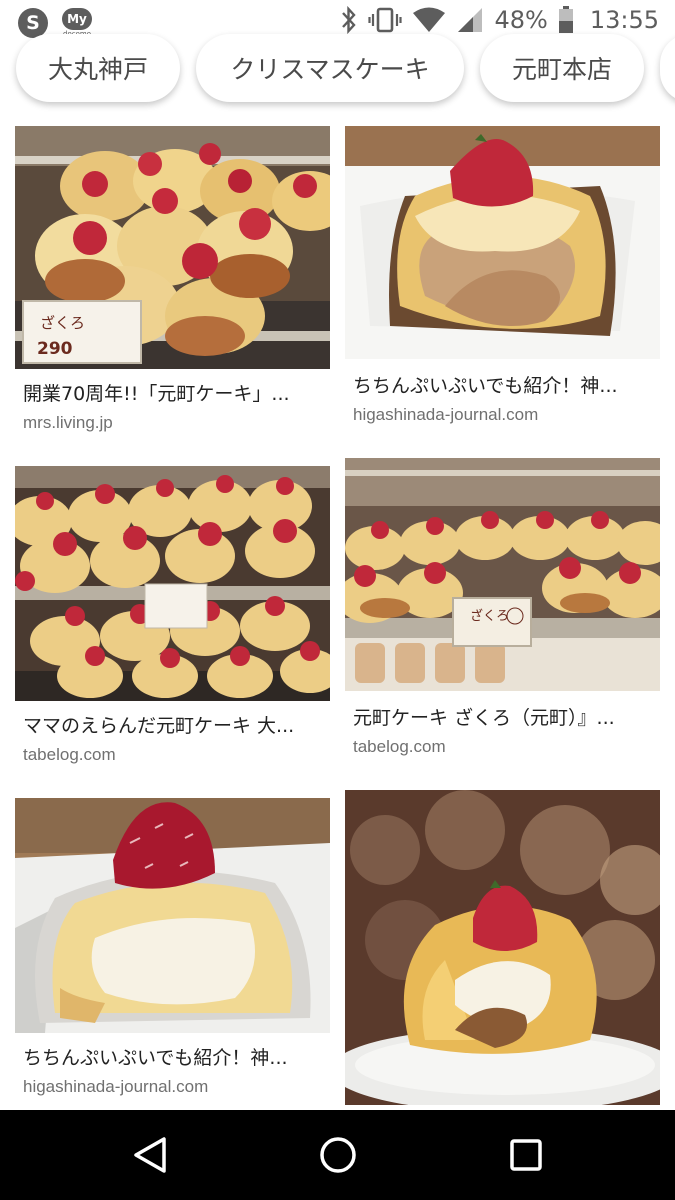 The width and height of the screenshot is (675, 1200). I want to click on result-source: mrs.living.jp, so click(68, 422).